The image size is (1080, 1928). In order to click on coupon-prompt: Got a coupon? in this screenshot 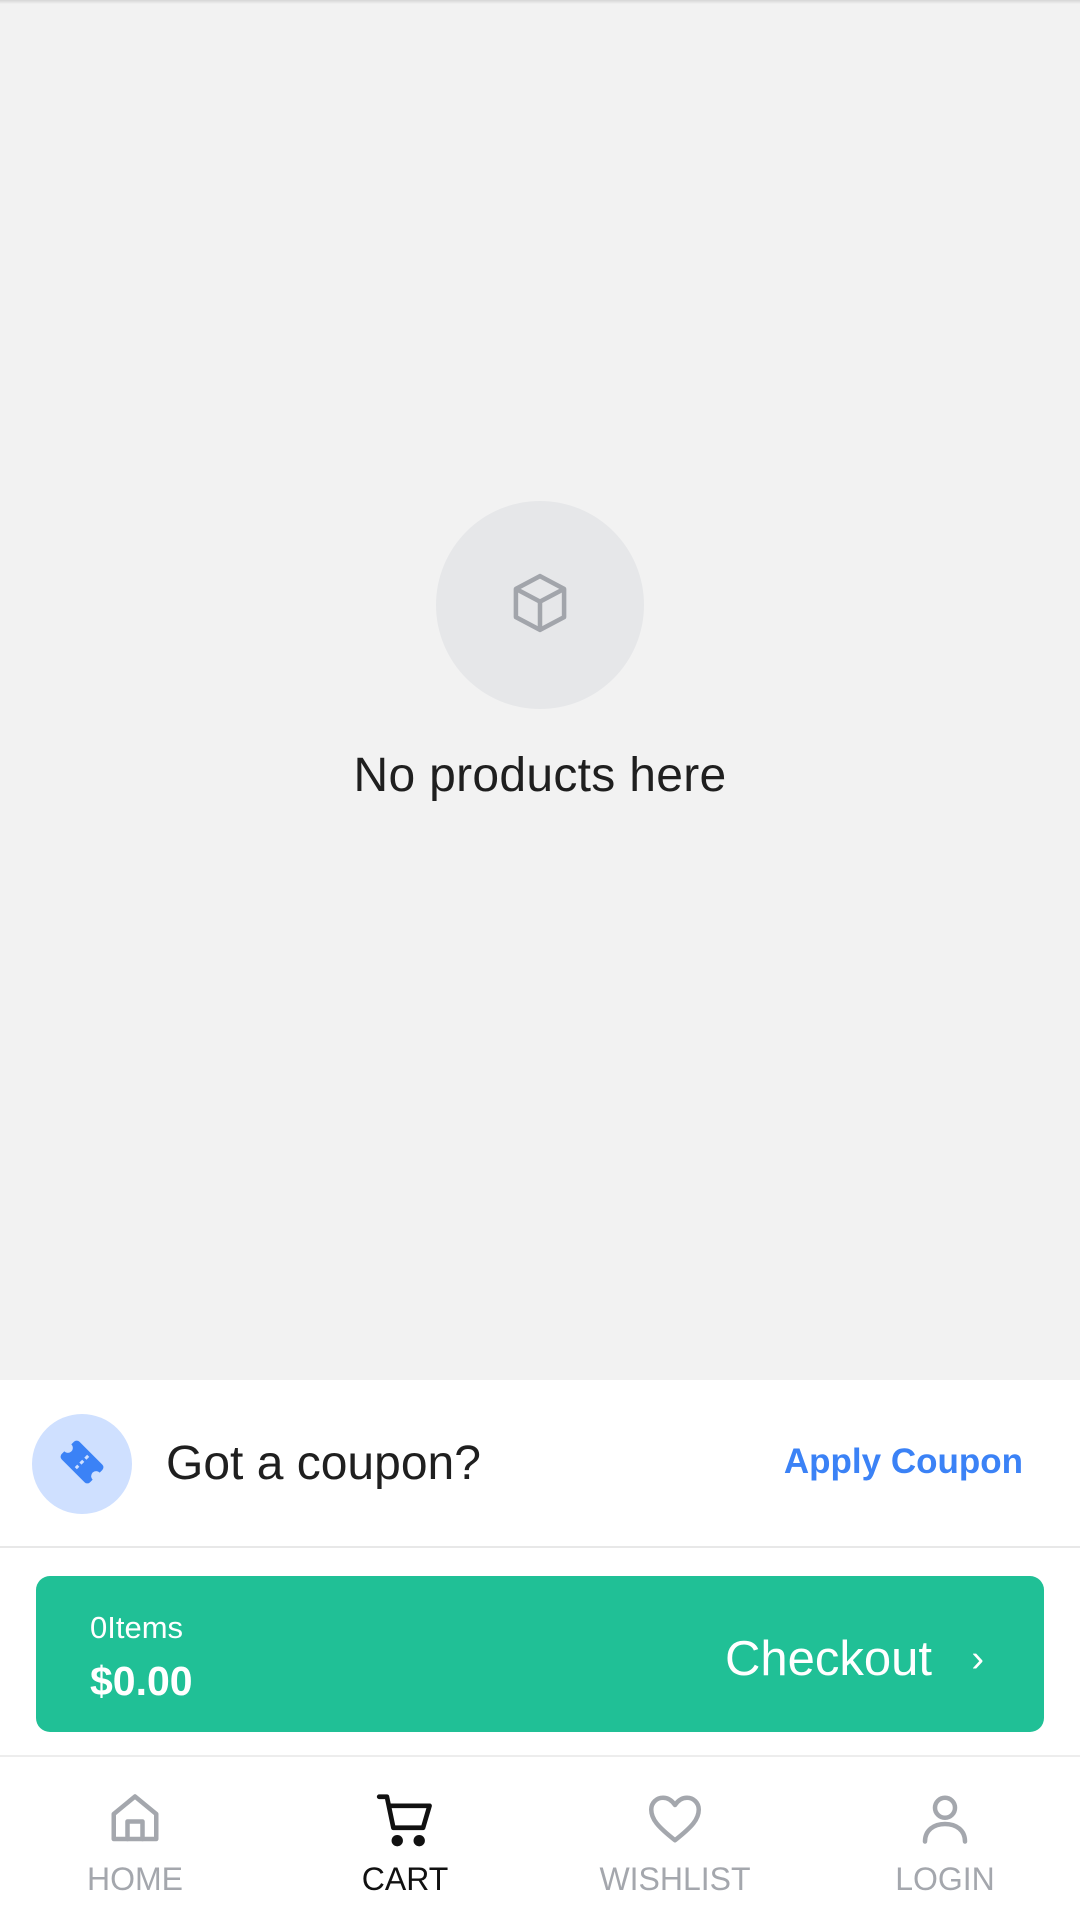, I will do `click(323, 1463)`.